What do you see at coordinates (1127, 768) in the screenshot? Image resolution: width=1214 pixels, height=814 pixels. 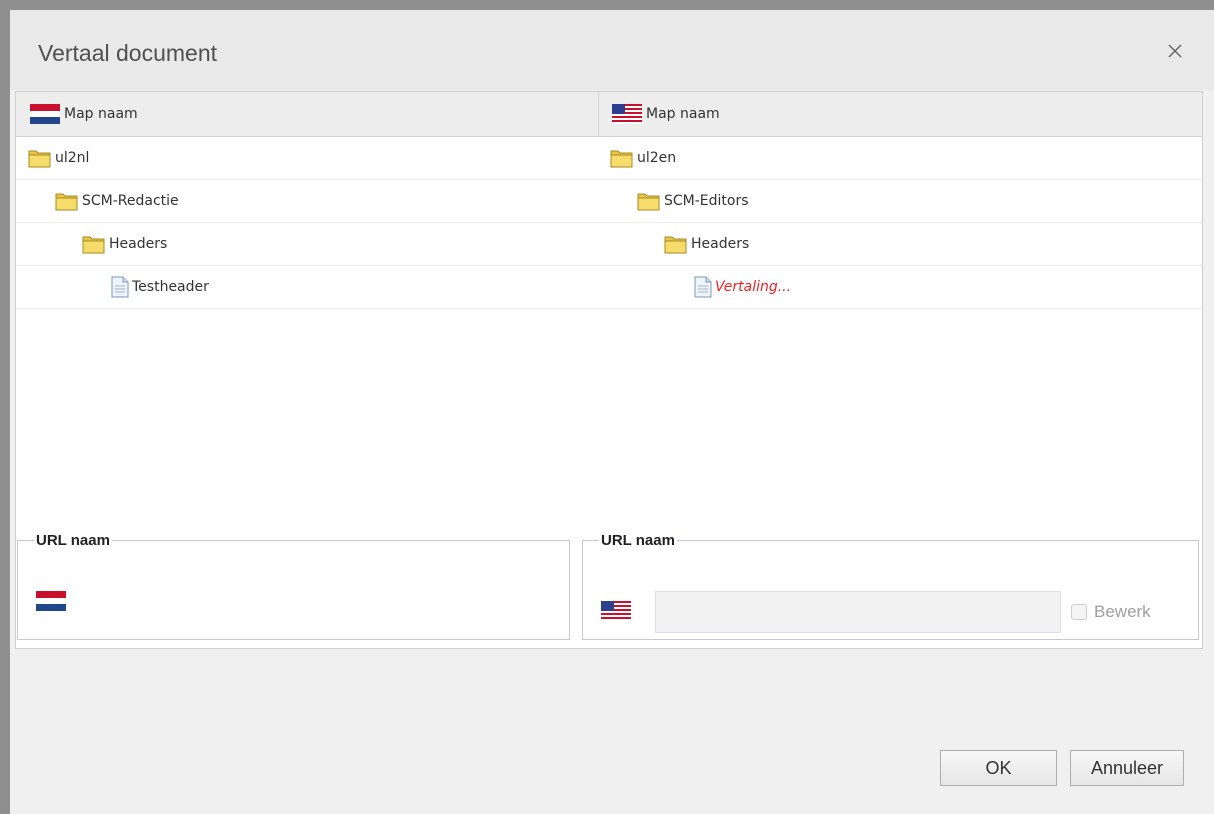 I see `cancel-button: Annuleer` at bounding box center [1127, 768].